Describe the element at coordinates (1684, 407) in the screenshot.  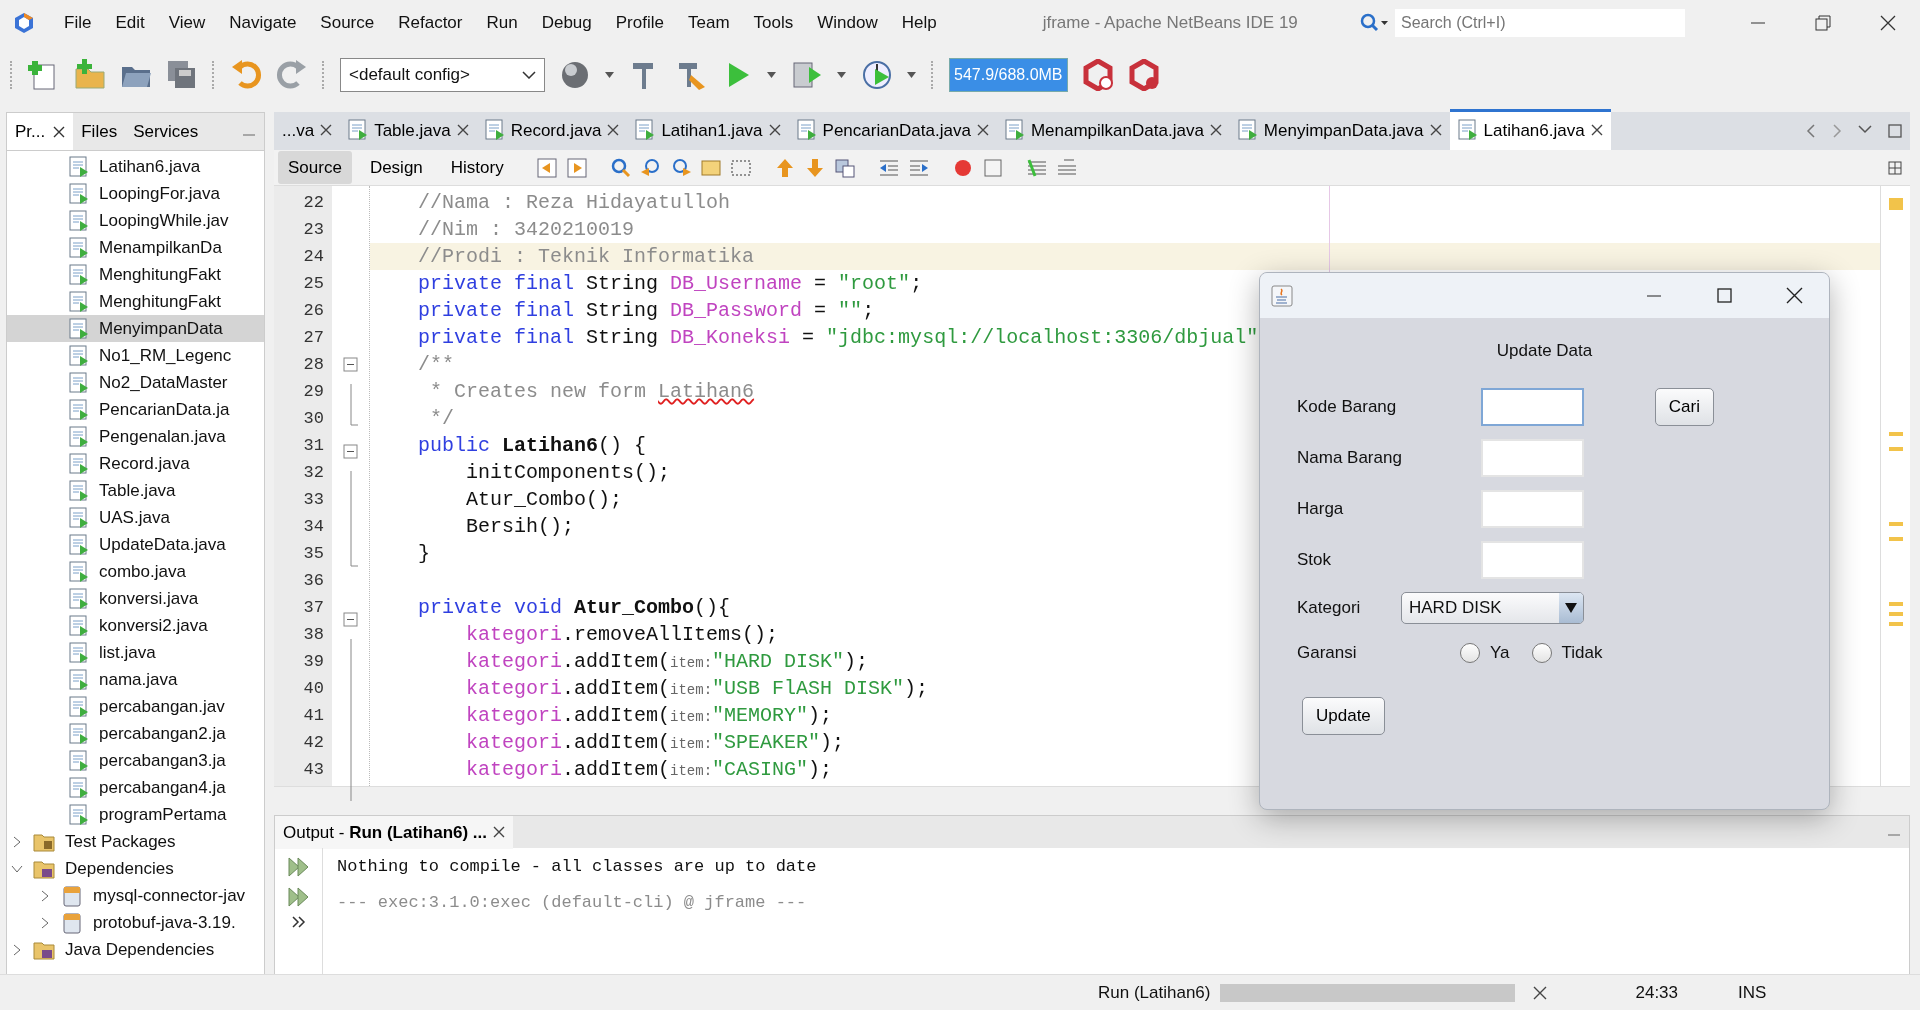
I see `search-button: Cari` at that location.